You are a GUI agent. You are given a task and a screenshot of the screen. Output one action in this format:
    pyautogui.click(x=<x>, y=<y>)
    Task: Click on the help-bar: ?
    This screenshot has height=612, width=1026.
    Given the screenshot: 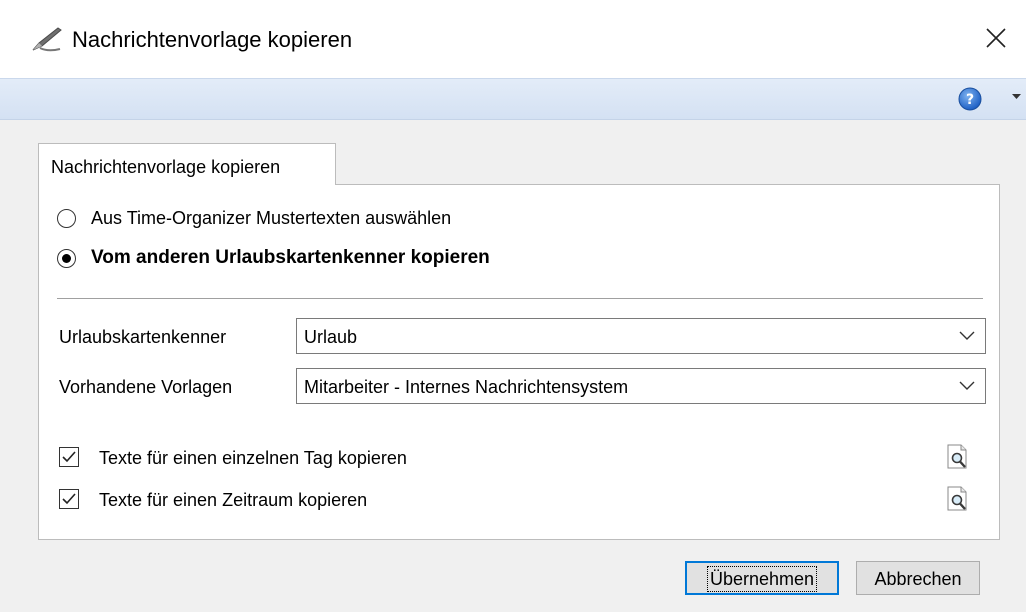 What is the action you would take?
    pyautogui.click(x=513, y=99)
    